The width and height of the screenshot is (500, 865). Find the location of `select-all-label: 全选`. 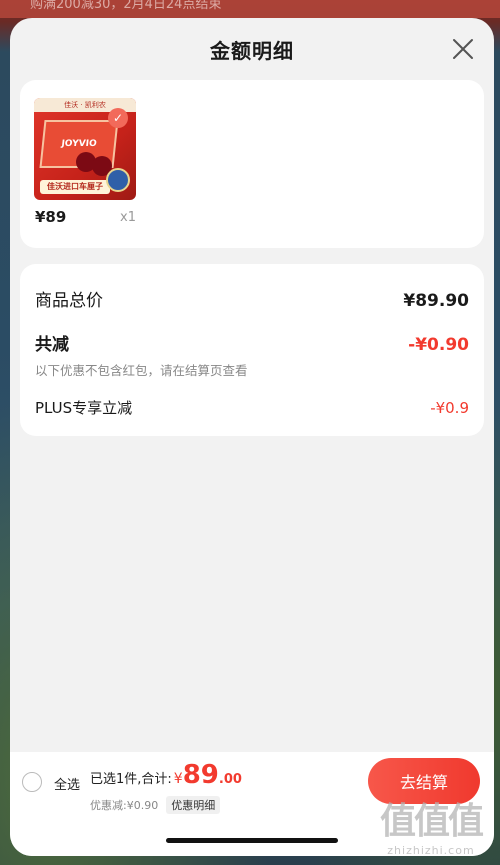

select-all-label: 全选 is located at coordinates (67, 783).